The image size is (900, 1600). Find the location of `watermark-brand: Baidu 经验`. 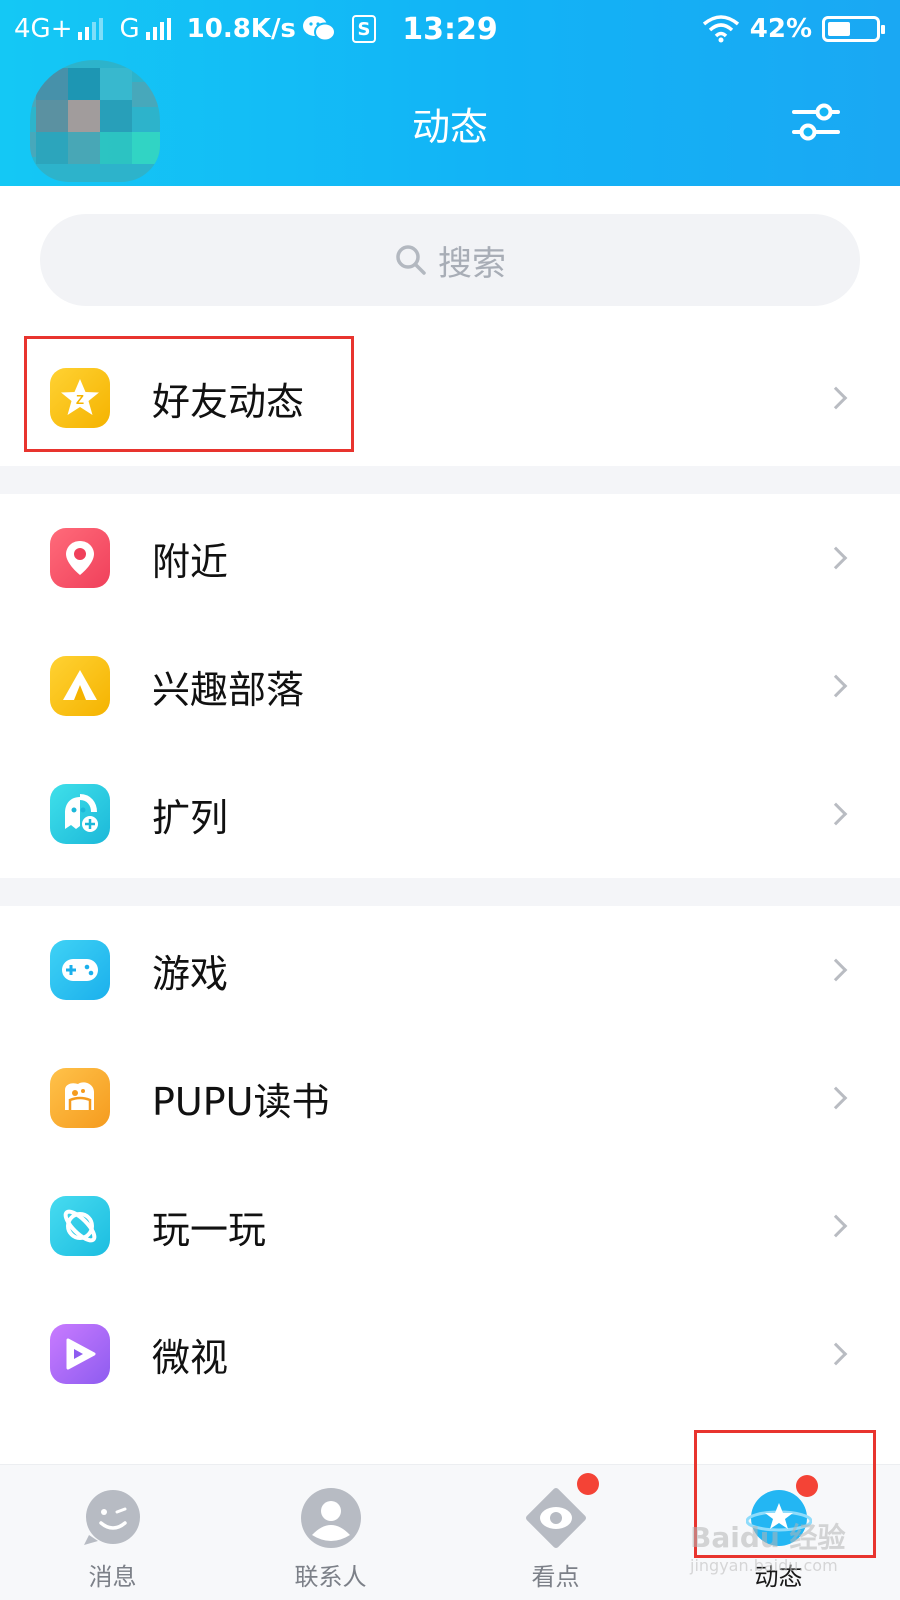

watermark-brand: Baidu 经验 is located at coordinates (768, 1537).